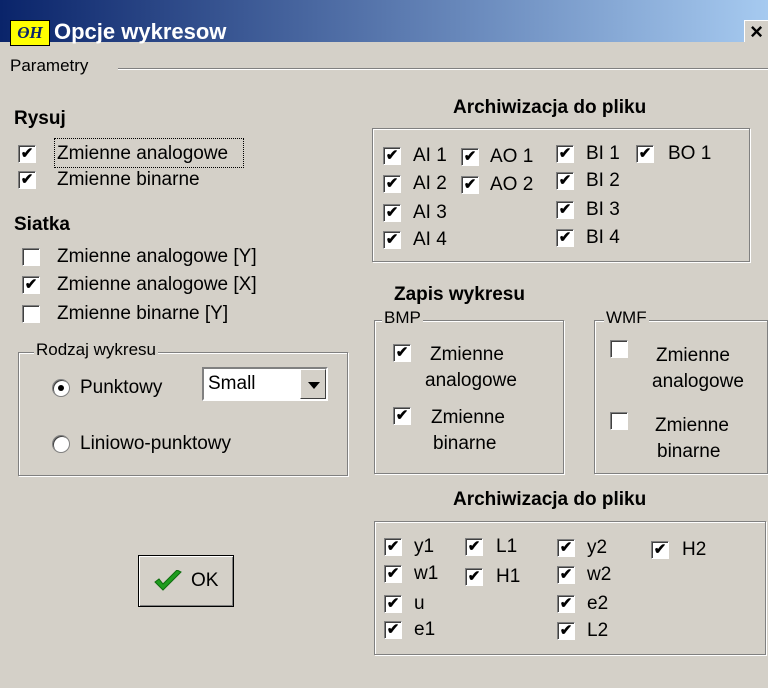  What do you see at coordinates (619, 349) in the screenshot?
I see `wmf-analog-checkbox` at bounding box center [619, 349].